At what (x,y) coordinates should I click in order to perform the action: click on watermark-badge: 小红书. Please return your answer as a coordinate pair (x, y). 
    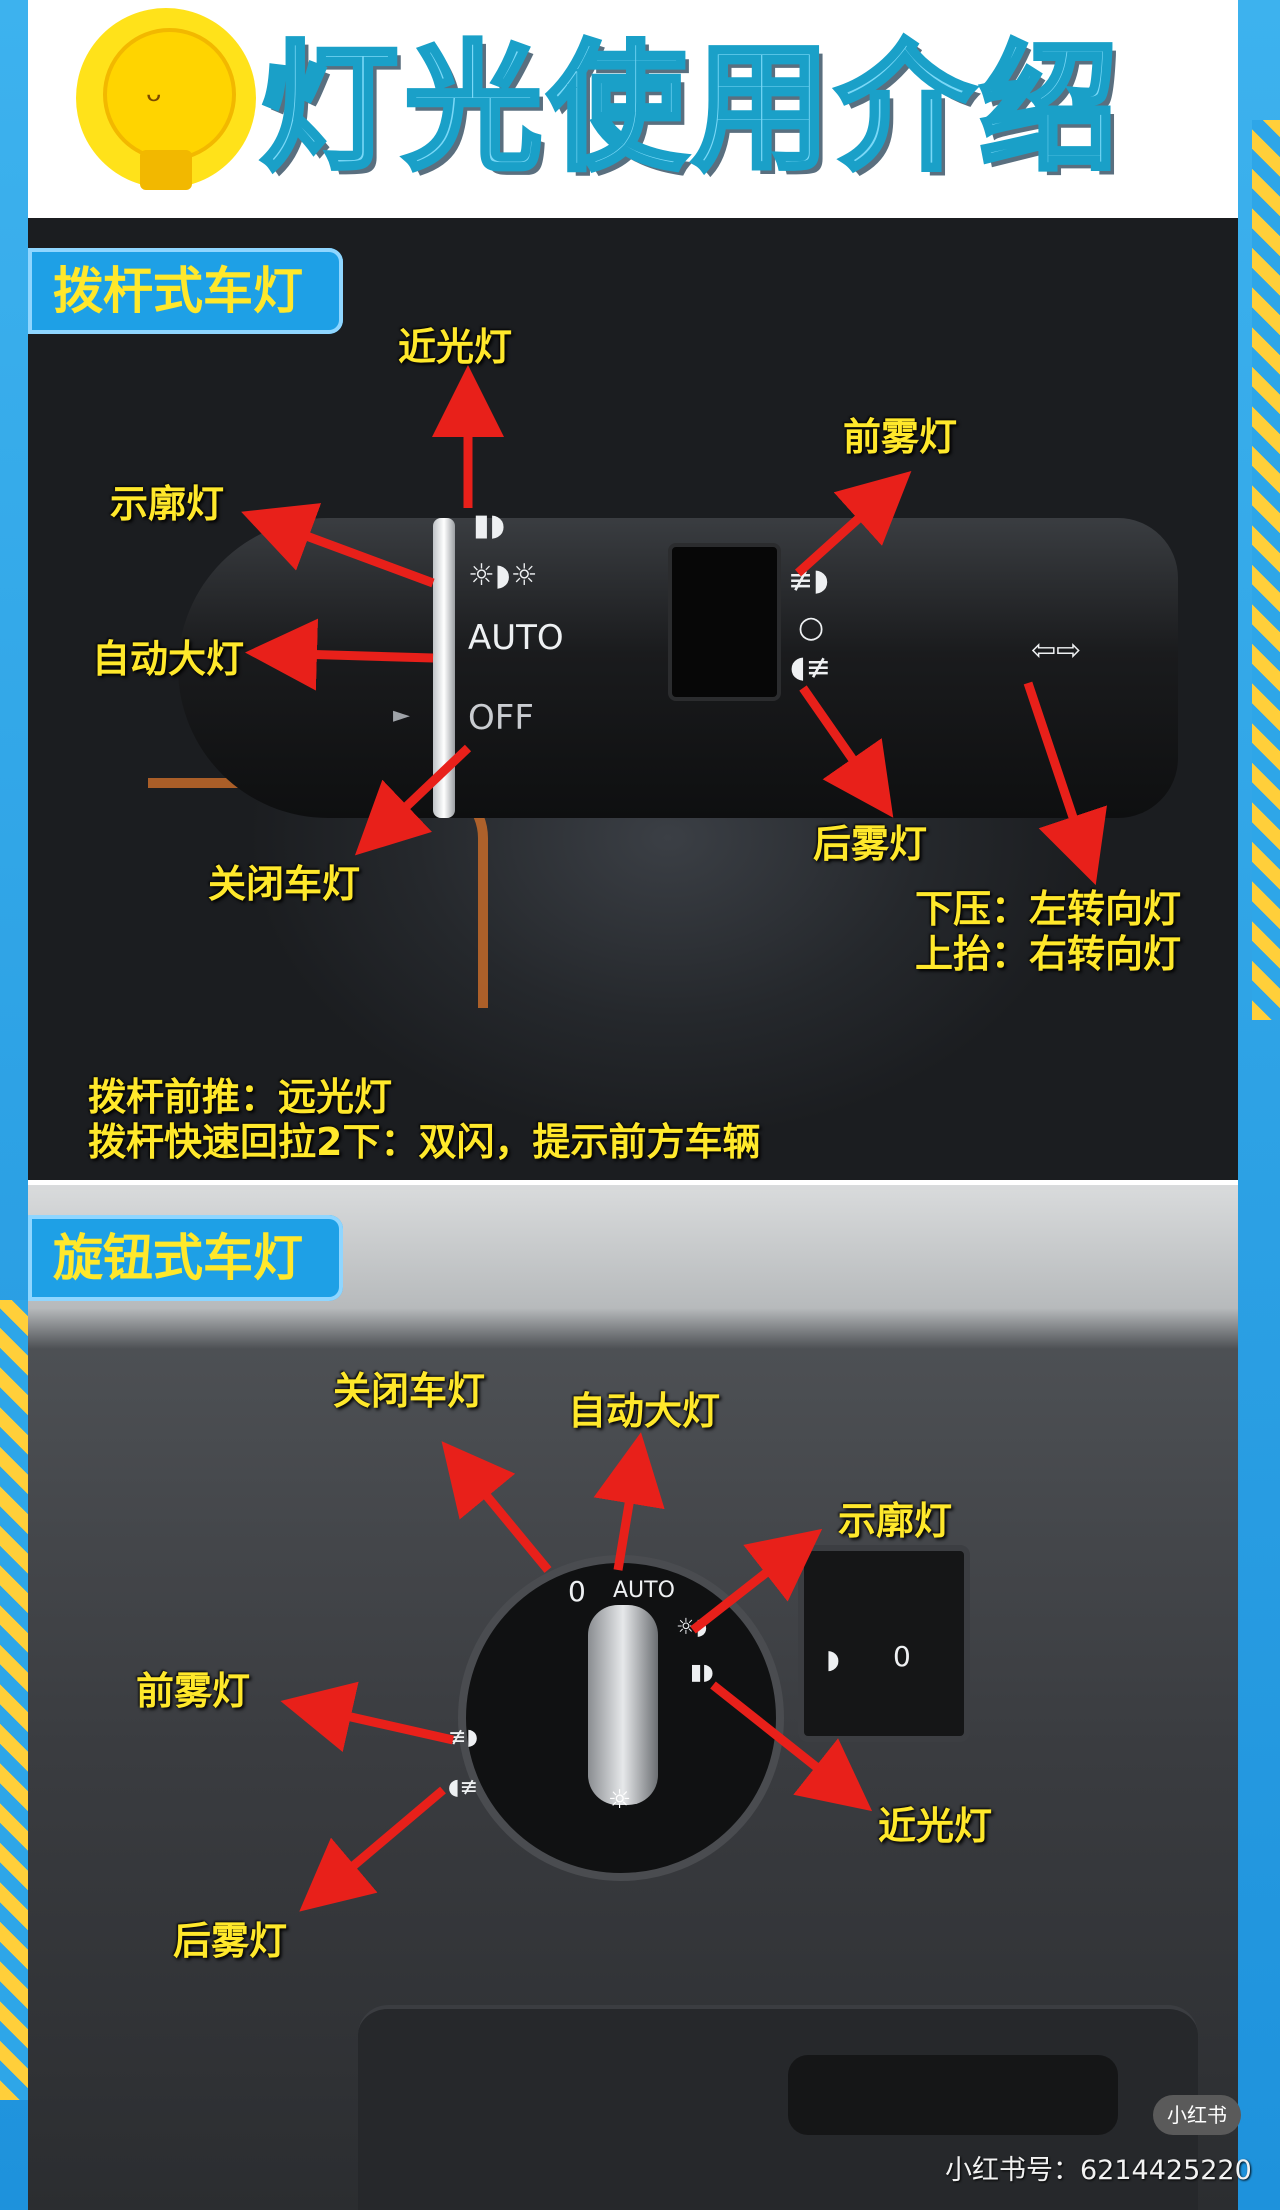
    Looking at the image, I should click on (1197, 2115).